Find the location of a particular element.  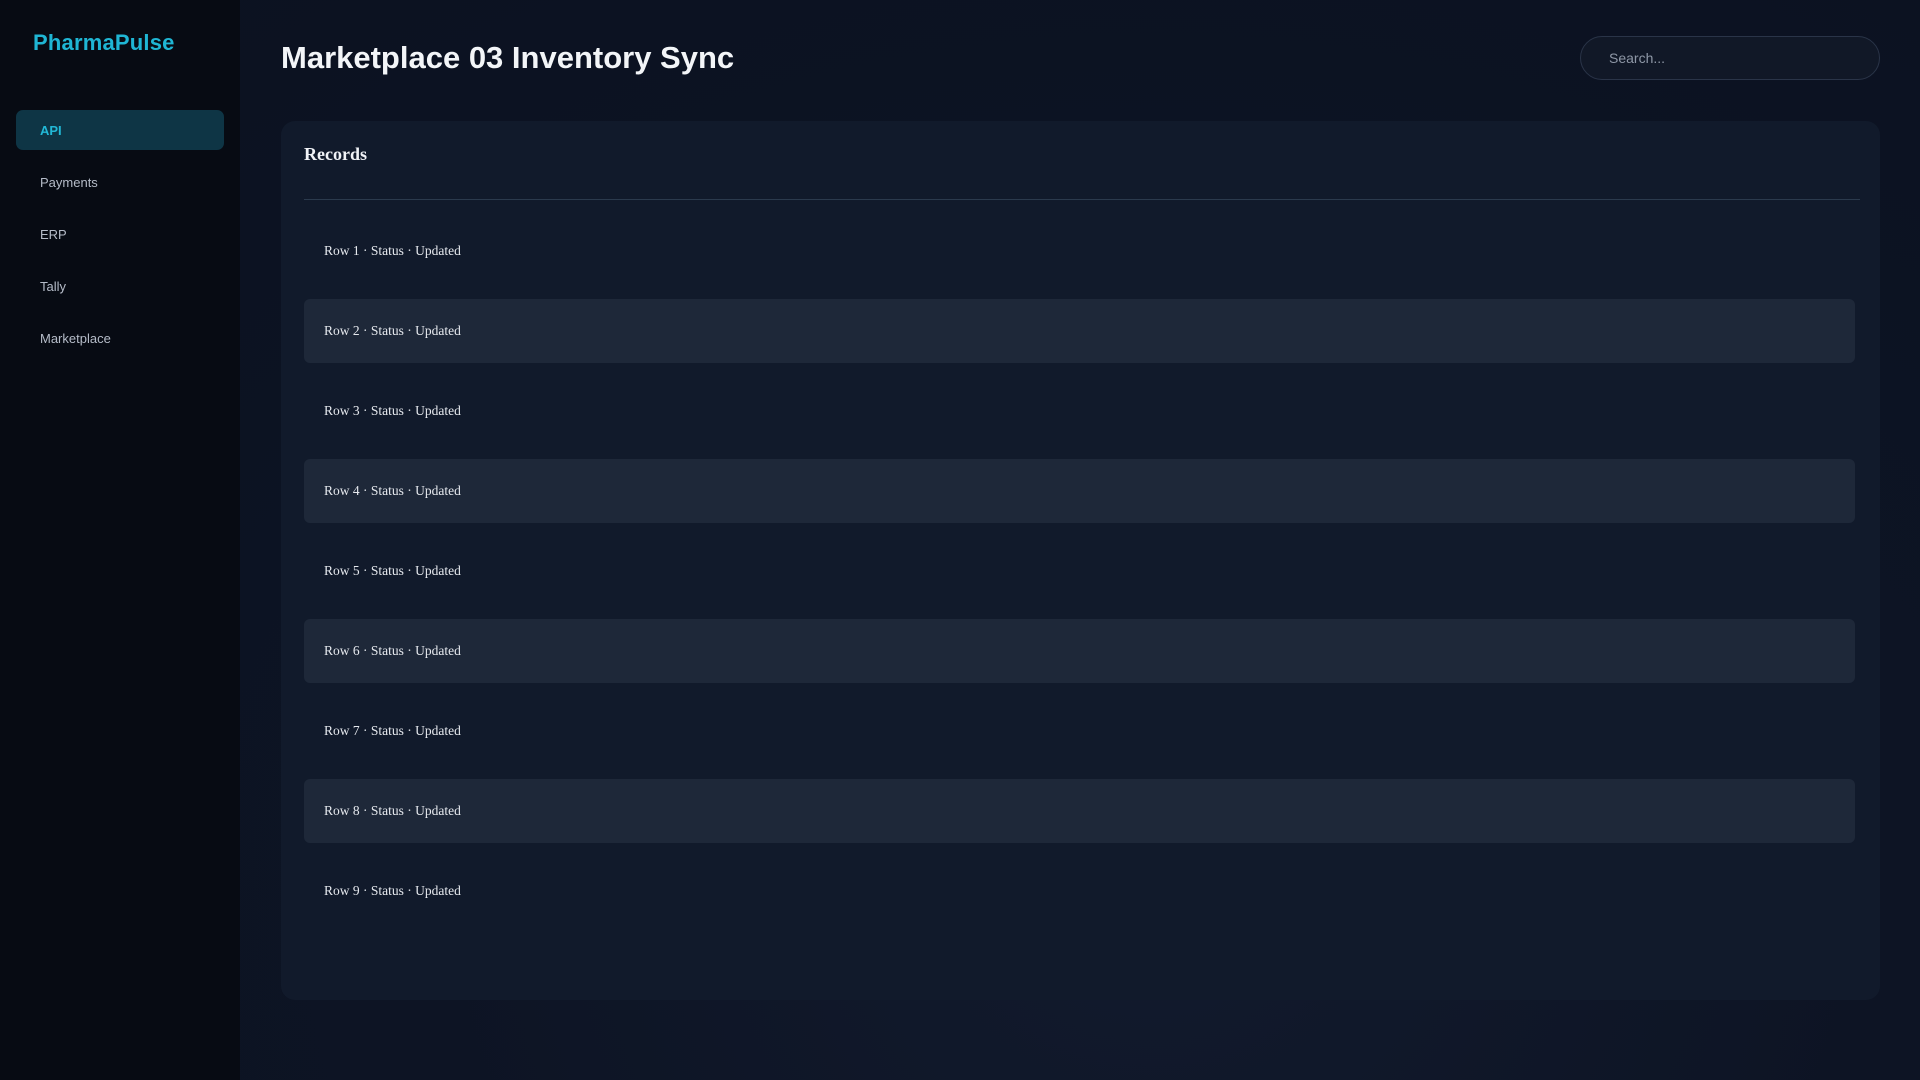

table-row: Row 5 · Status · Updated is located at coordinates (1079, 571).